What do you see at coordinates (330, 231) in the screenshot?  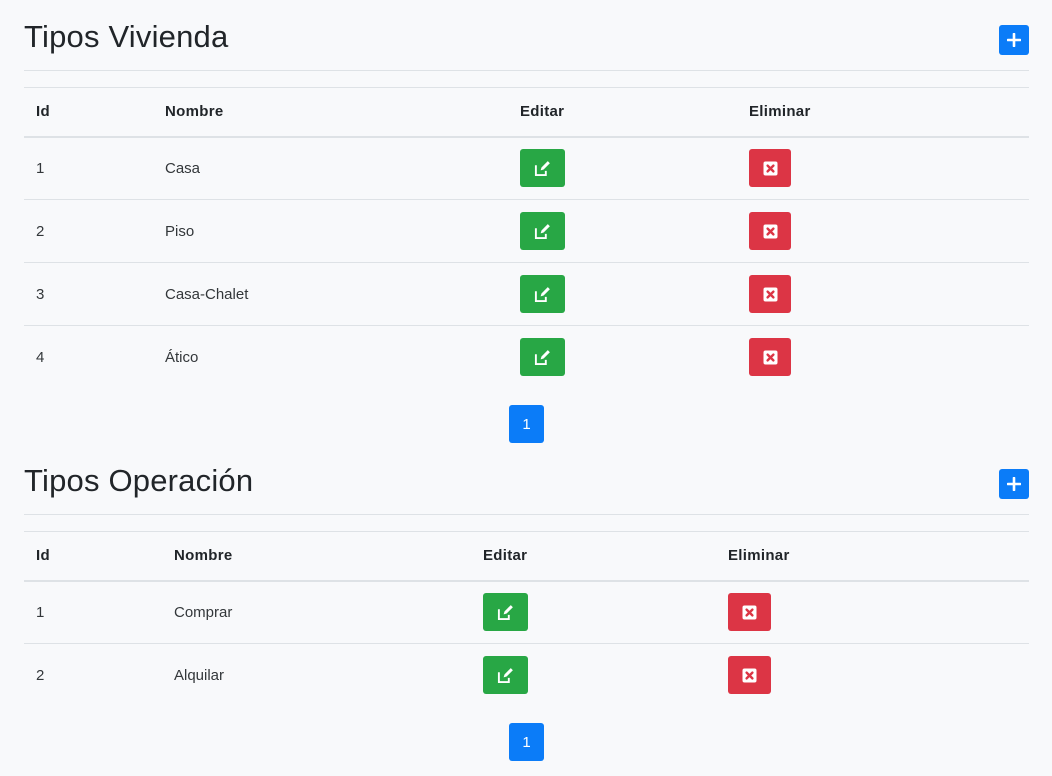 I see `cell-nombre: Piso` at bounding box center [330, 231].